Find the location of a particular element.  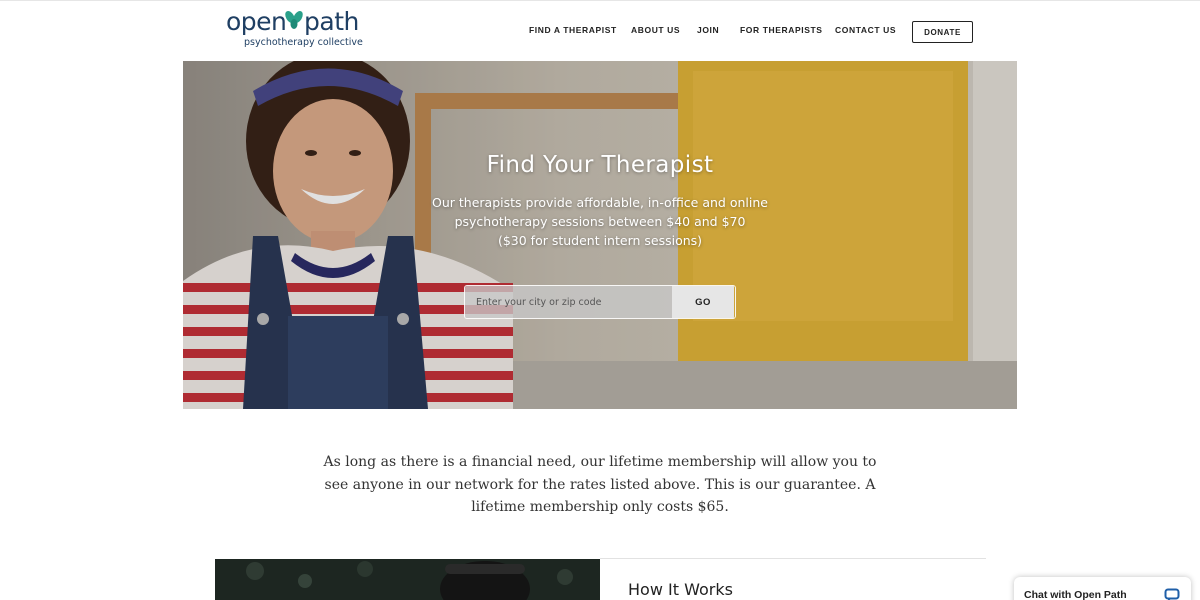

open-path-logo: open path psychotherapy collective is located at coordinates (296, 29).